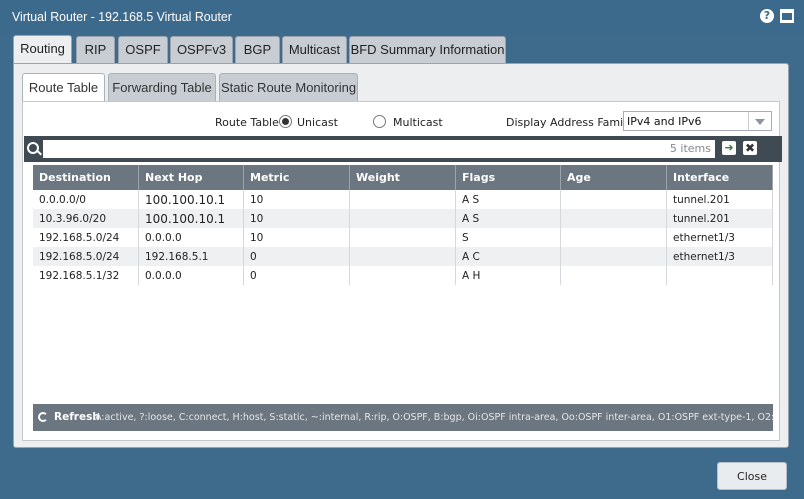 The height and width of the screenshot is (499, 804). I want to click on search-bar: 5 items ➜ ✖, so click(403, 149).